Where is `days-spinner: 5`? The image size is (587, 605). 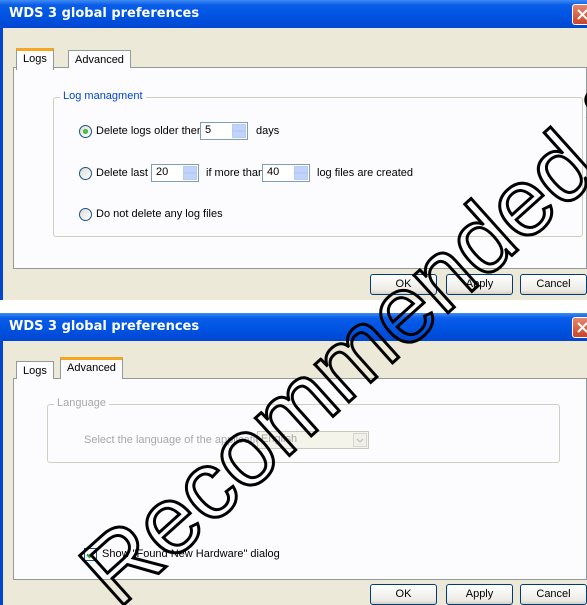
days-spinner: 5 is located at coordinates (224, 131).